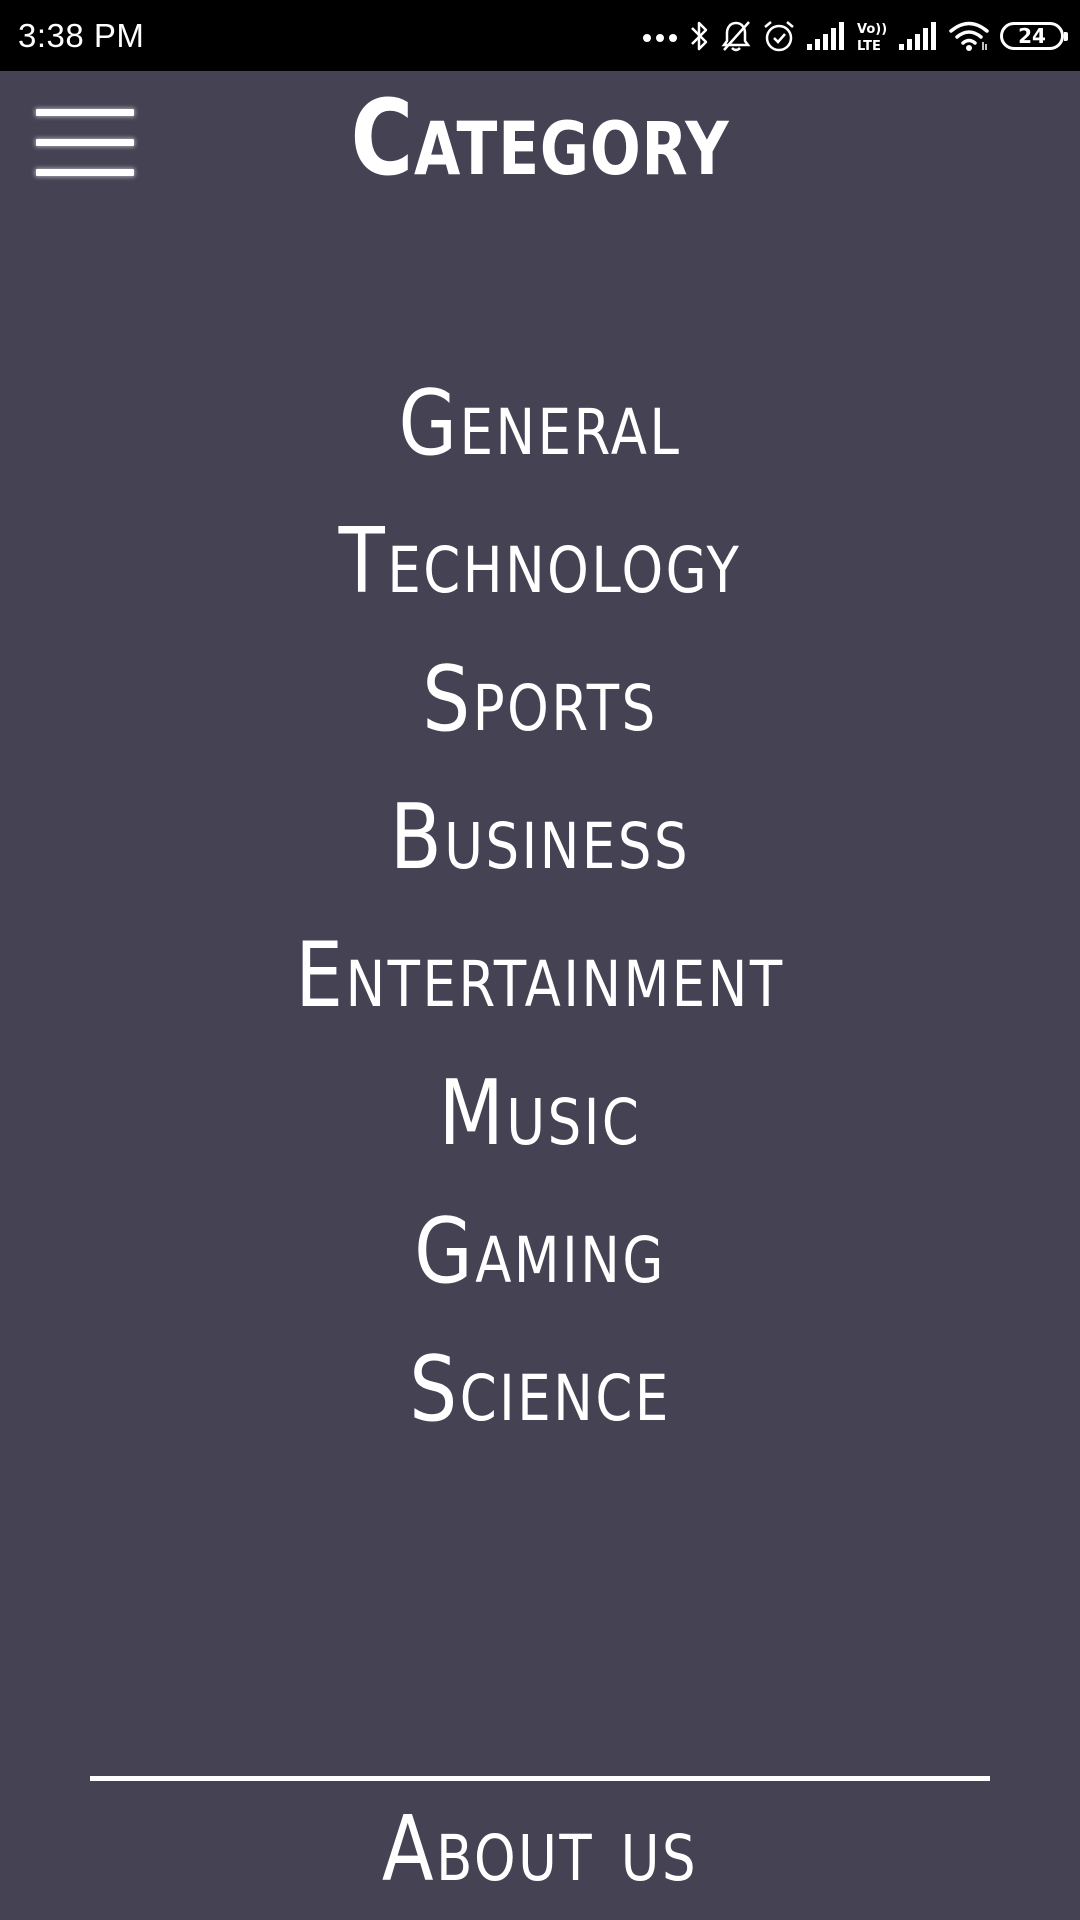 The height and width of the screenshot is (1920, 1080). Describe the element at coordinates (539, 1114) in the screenshot. I see `category-item-music: Music` at that location.